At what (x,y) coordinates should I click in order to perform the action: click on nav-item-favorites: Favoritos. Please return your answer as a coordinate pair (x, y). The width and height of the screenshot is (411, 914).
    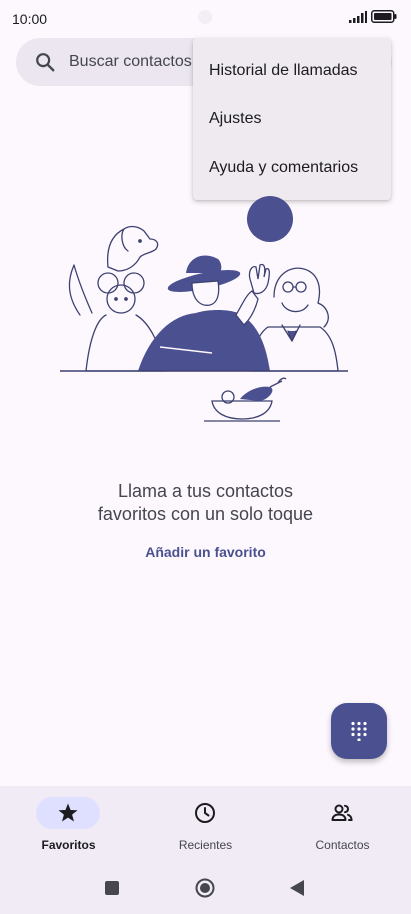
    Looking at the image, I should click on (68, 826).